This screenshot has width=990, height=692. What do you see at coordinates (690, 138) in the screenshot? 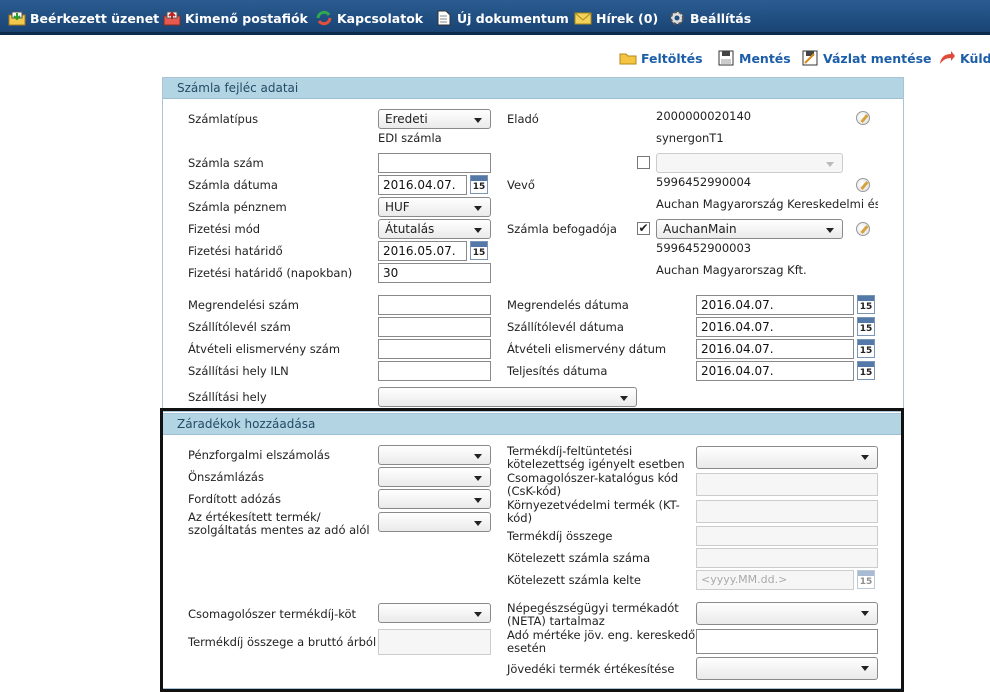
I see `seller-name: synergonT1` at bounding box center [690, 138].